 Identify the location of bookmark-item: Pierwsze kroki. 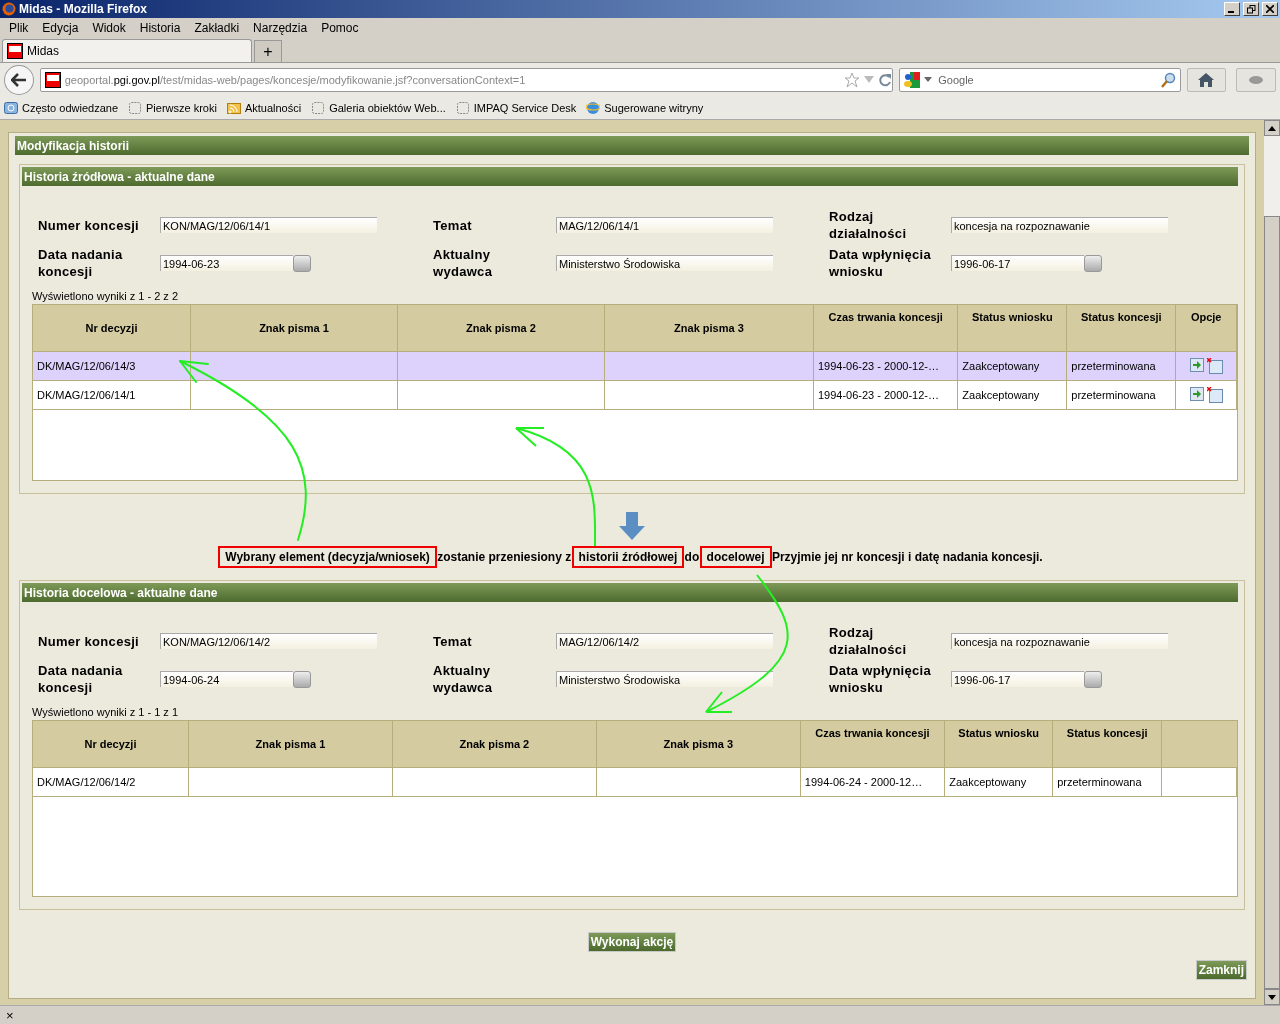
(172, 108).